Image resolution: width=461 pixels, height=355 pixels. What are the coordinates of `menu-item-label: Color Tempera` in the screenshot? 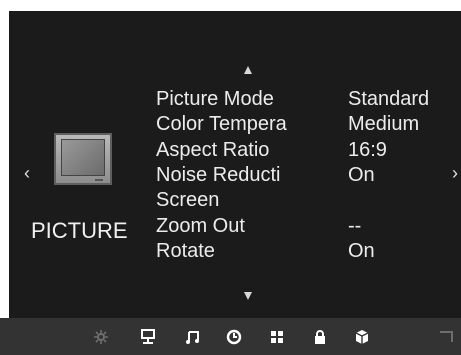 It's located at (221, 124).